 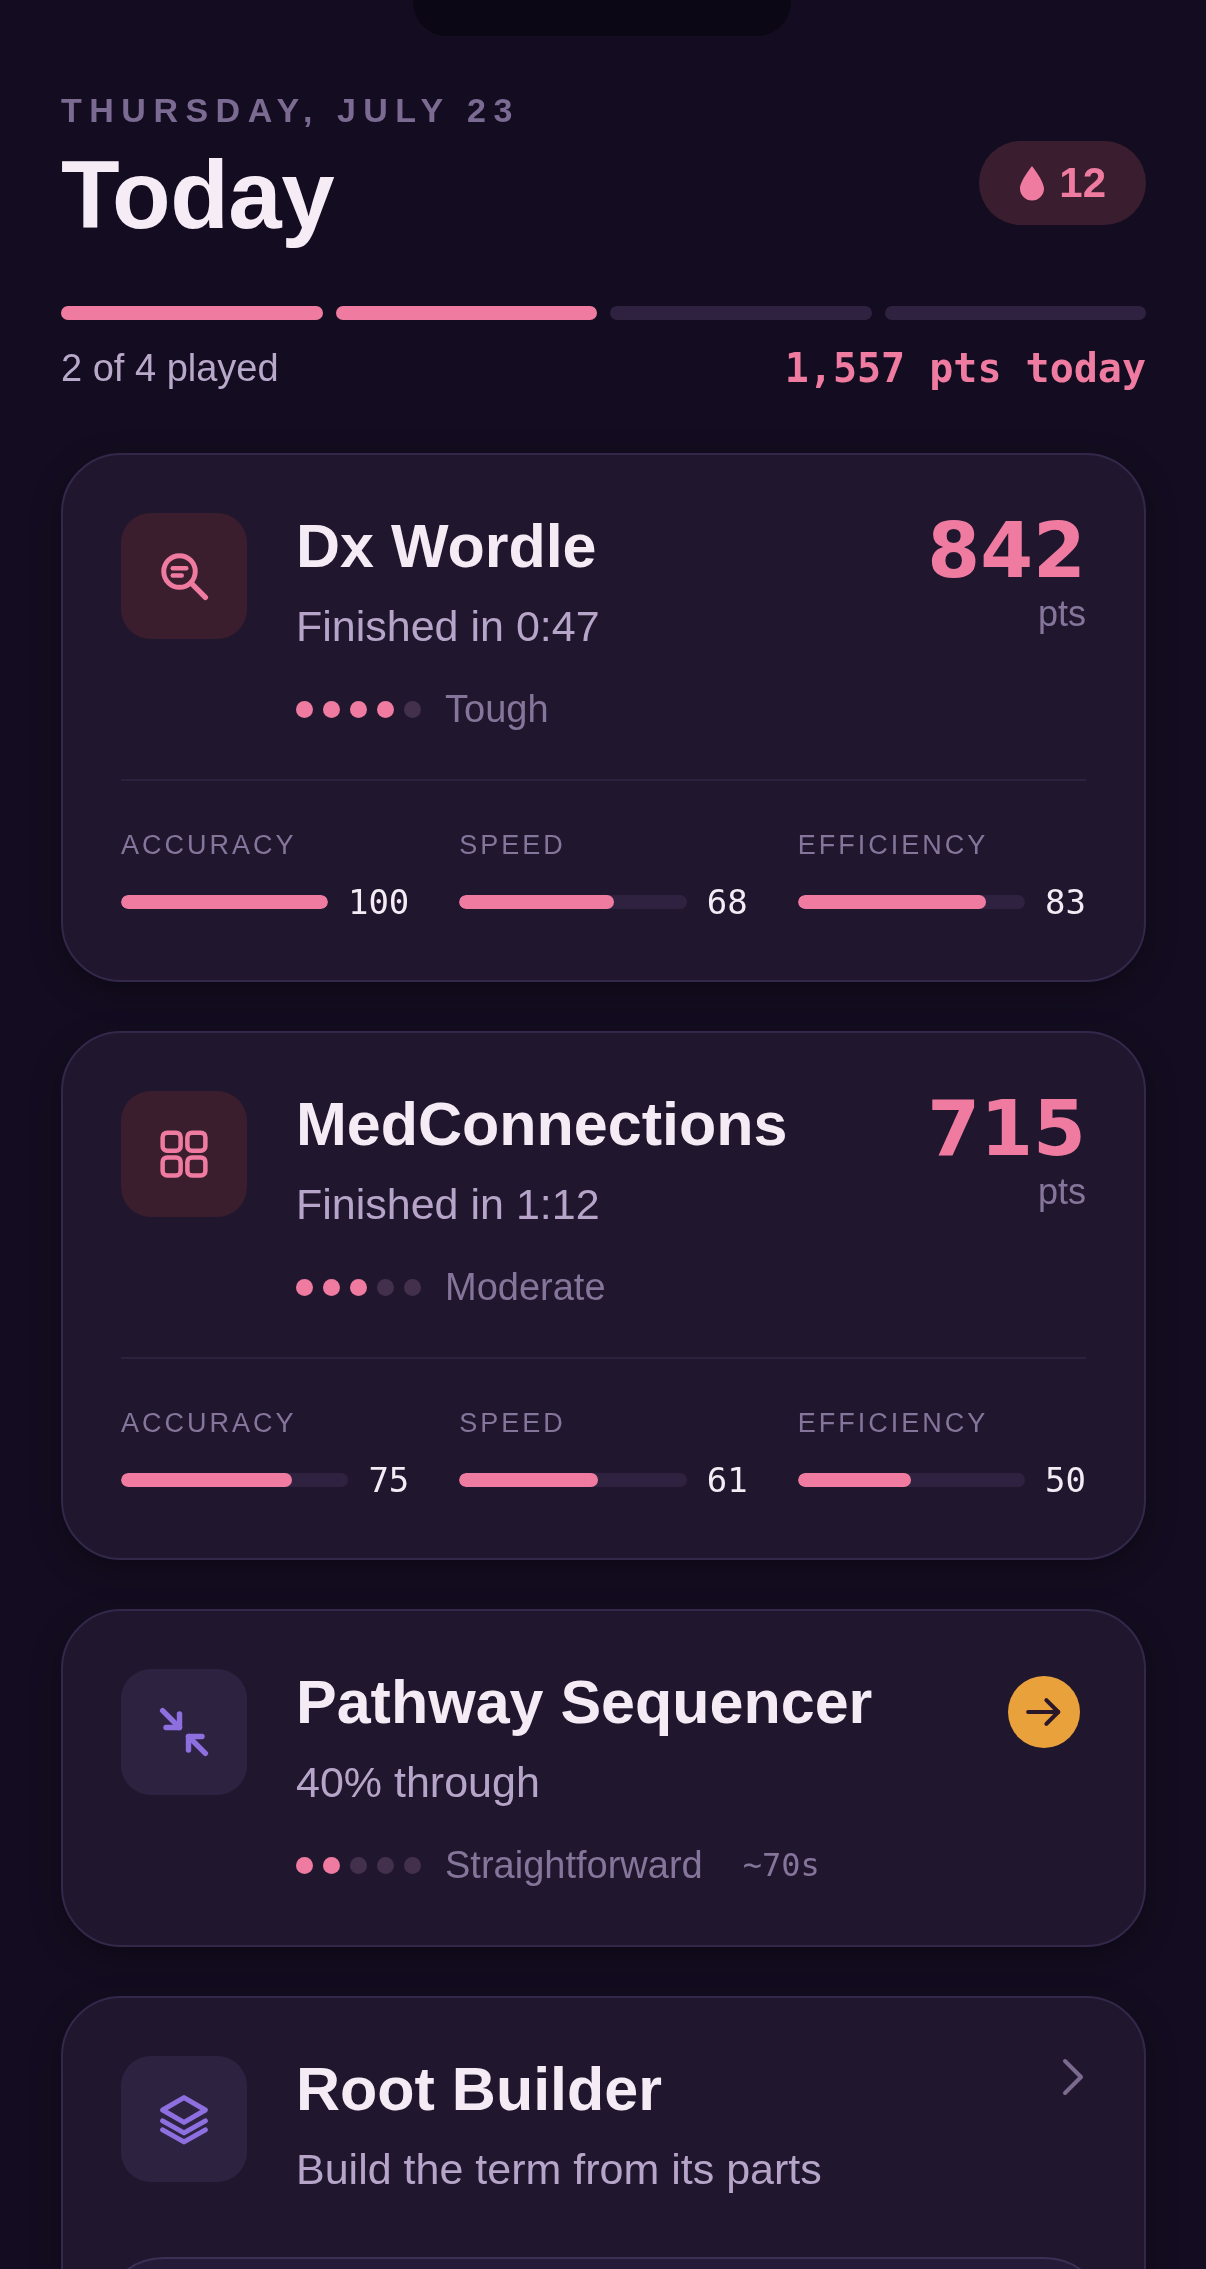 What do you see at coordinates (1065, 902) in the screenshot?
I see `metric-value: 83` at bounding box center [1065, 902].